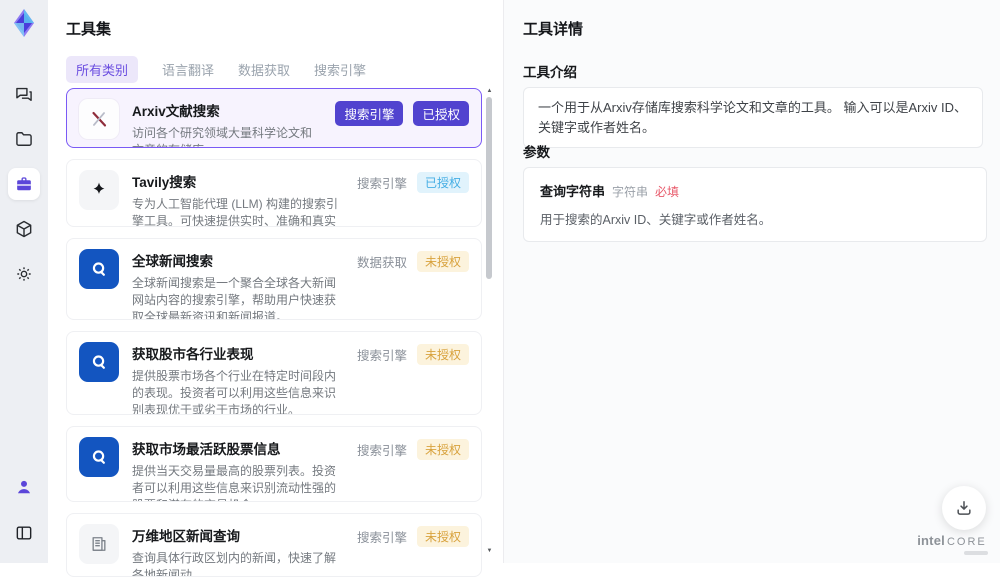 The height and width of the screenshot is (588, 1000). What do you see at coordinates (24, 487) in the screenshot?
I see `user-icon` at bounding box center [24, 487].